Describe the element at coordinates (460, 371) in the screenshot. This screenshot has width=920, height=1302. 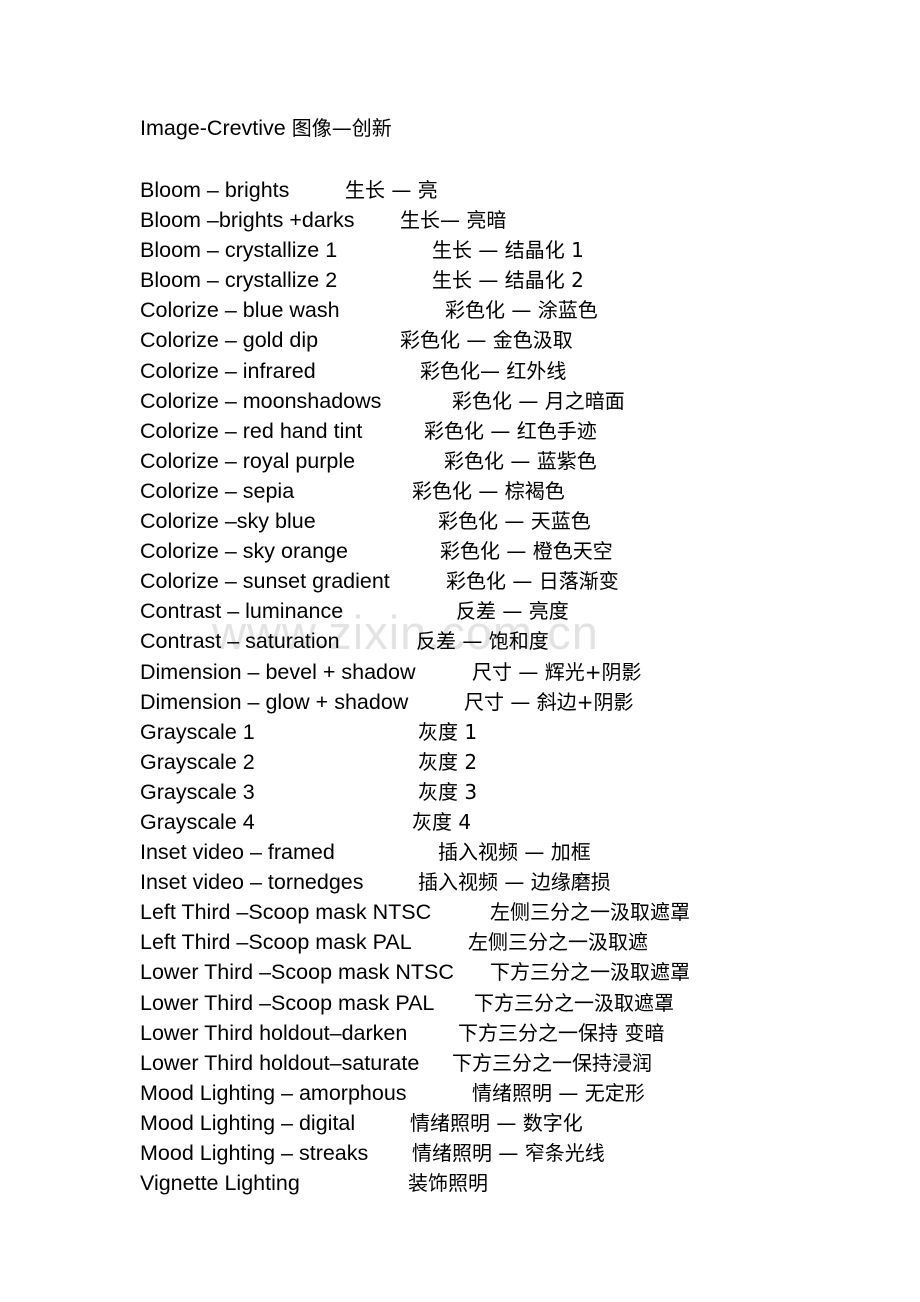
I see `glossary-row: Colorize – infrared 彩色化— 红外线` at that location.